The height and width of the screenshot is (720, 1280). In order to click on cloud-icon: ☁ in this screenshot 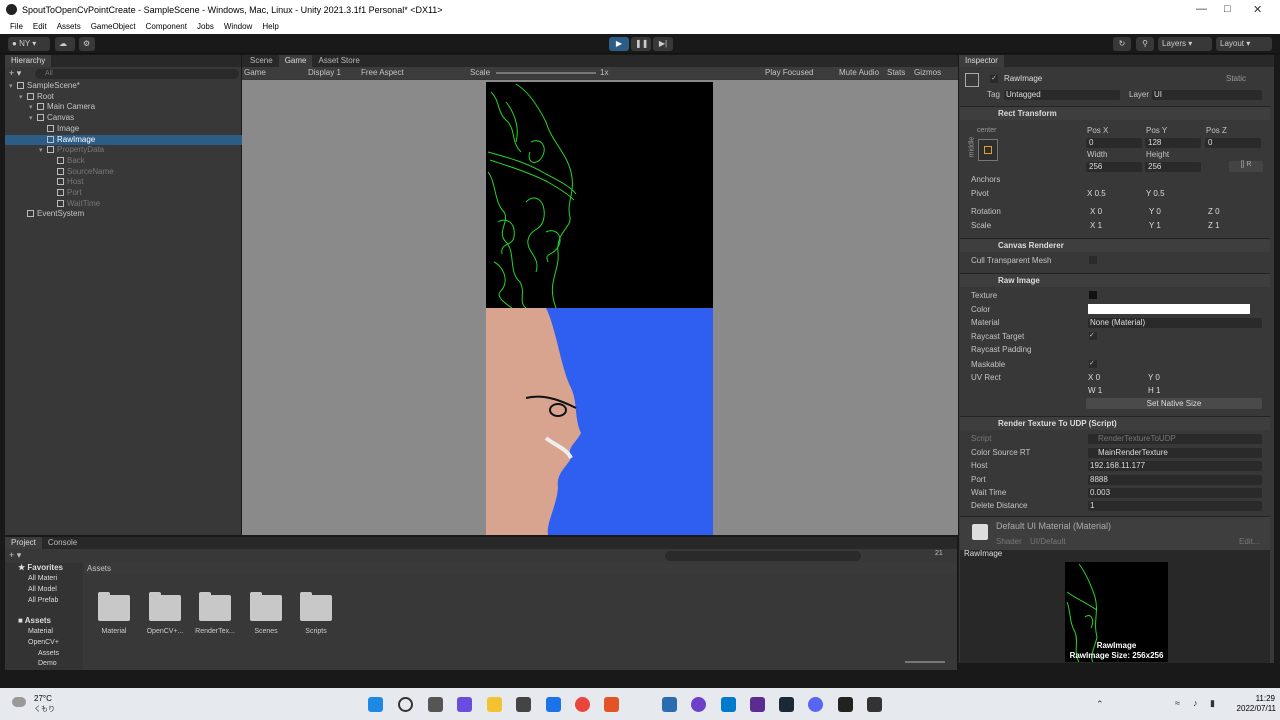, I will do `click(65, 44)`.